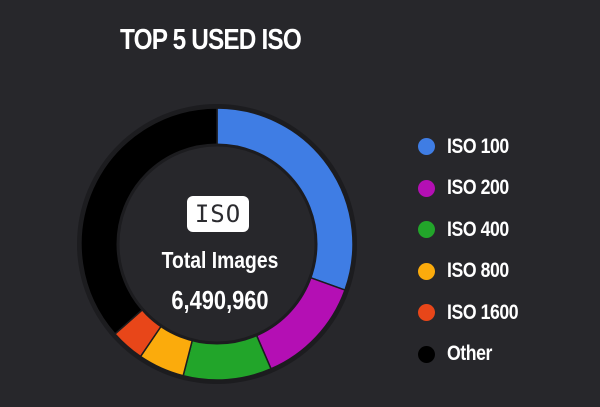 Image resolution: width=600 pixels, height=407 pixels. I want to click on legend-item: Other, so click(498, 355).